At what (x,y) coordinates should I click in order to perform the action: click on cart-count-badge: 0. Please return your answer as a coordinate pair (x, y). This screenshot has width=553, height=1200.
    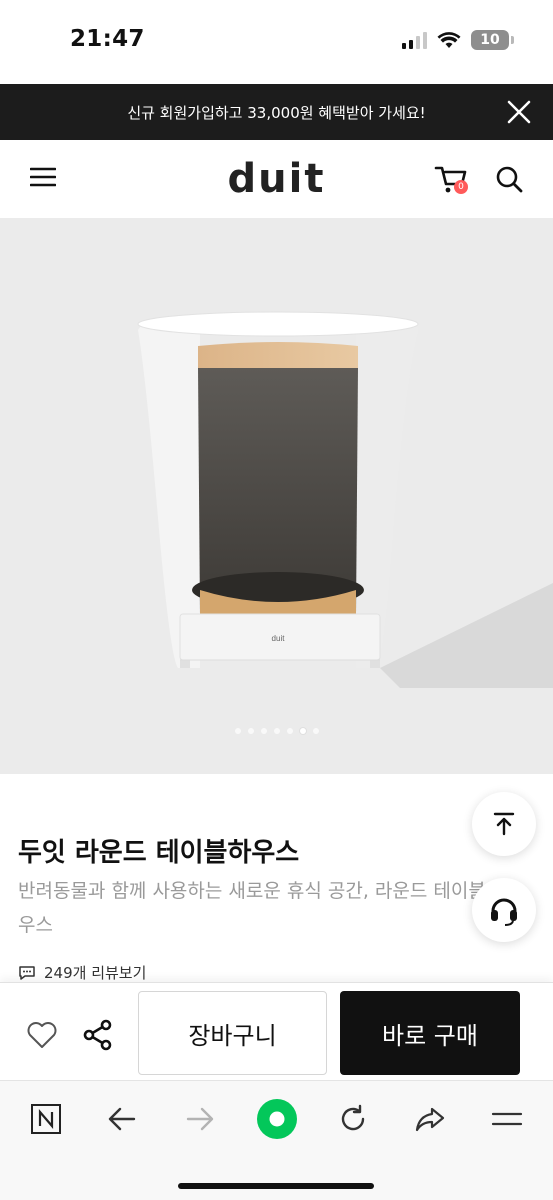
    Looking at the image, I should click on (461, 187).